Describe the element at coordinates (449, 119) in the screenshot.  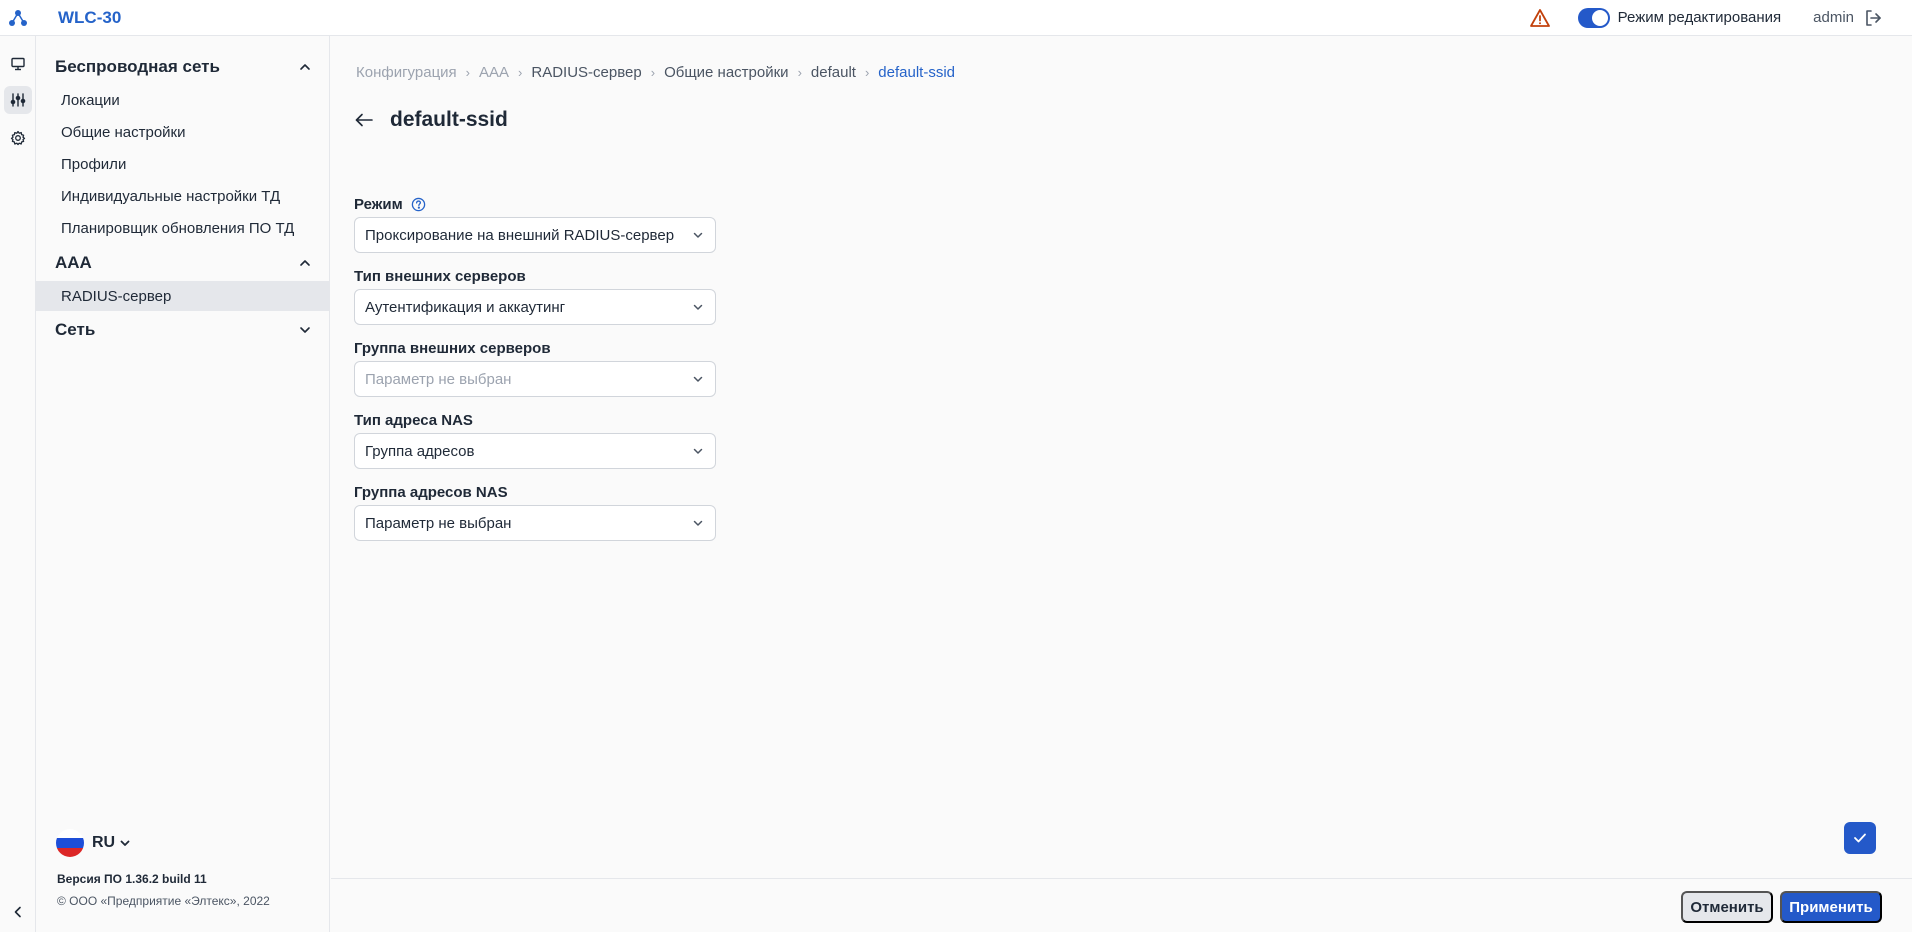
I see `page-title: default-ssid` at that location.